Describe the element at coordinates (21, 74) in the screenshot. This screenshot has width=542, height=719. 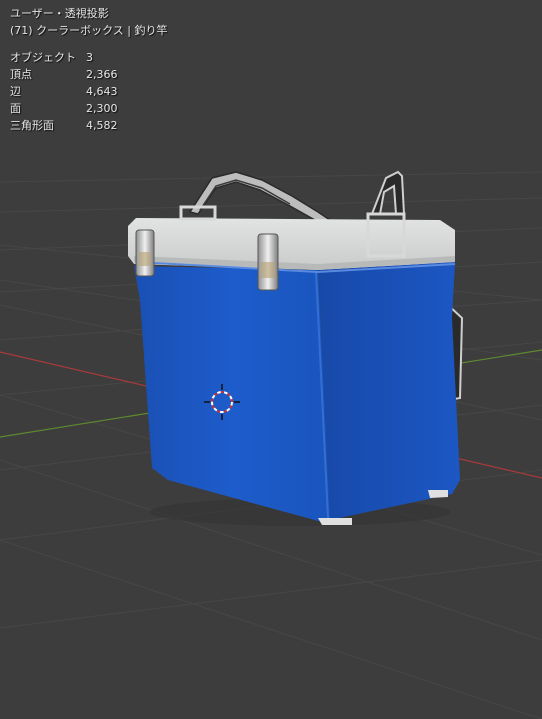
I see `stat-label: 頂点` at that location.